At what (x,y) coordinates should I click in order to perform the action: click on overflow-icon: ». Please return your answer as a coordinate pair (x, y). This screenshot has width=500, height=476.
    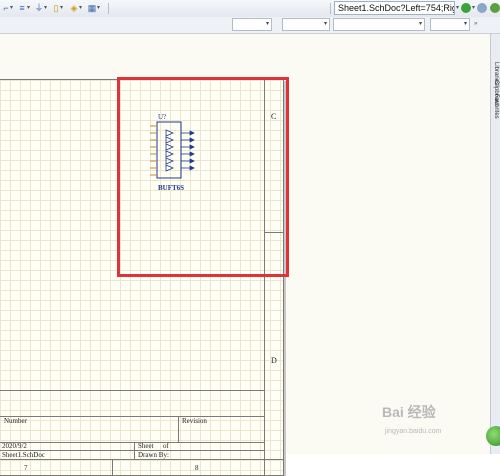
    Looking at the image, I should click on (475, 24).